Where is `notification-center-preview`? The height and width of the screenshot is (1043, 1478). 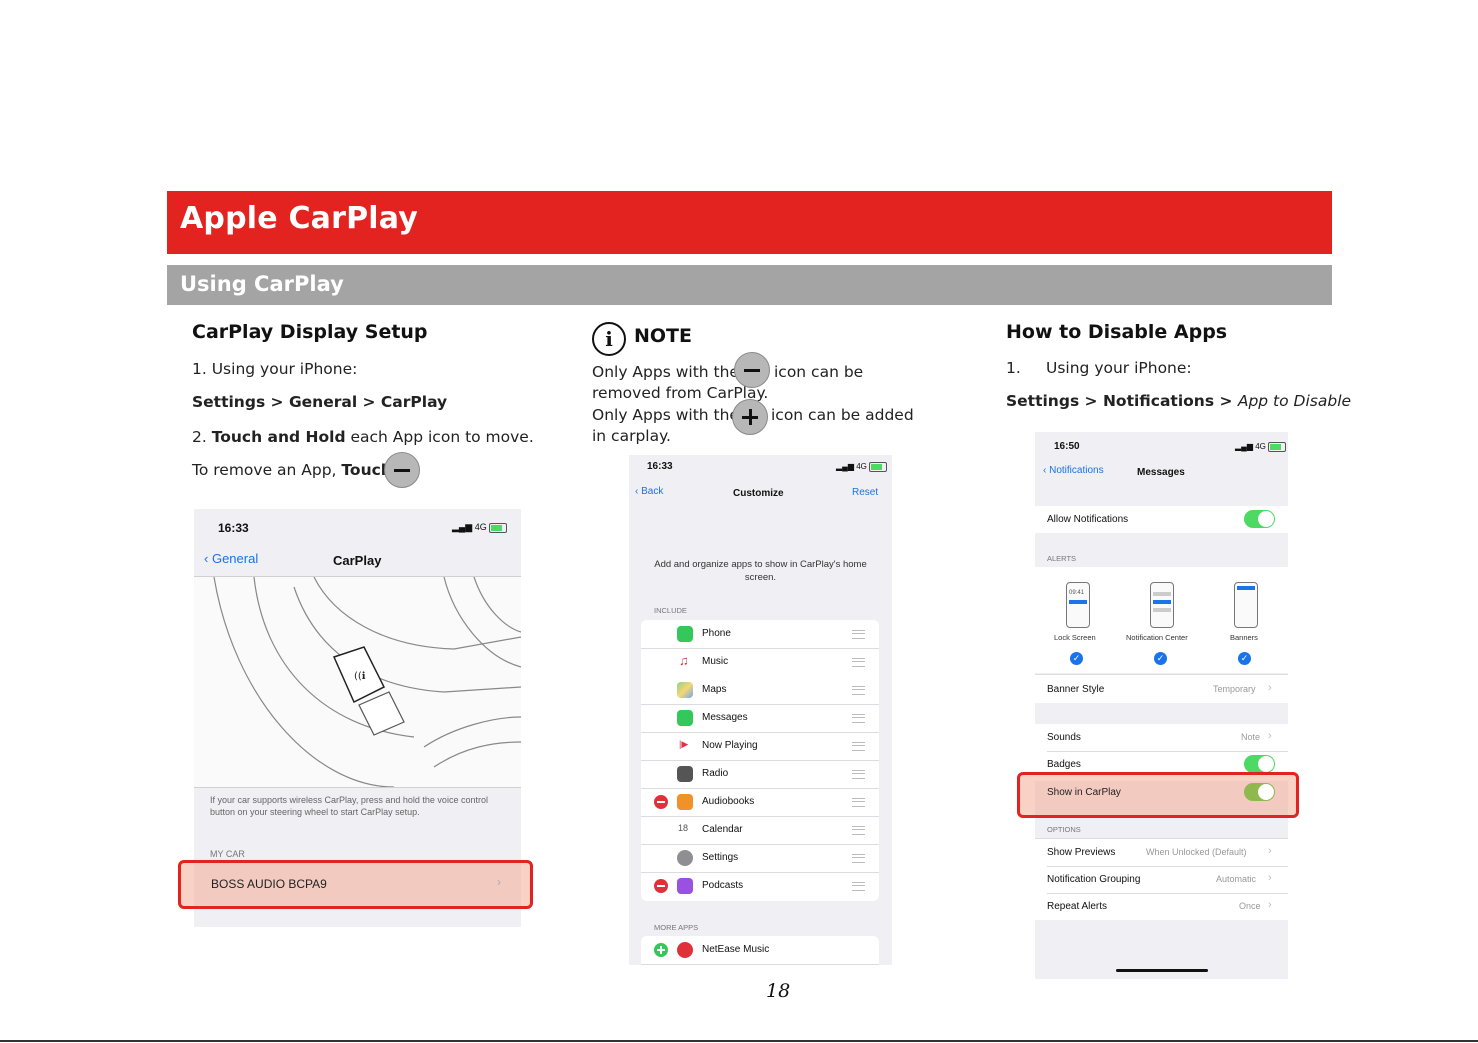 notification-center-preview is located at coordinates (1162, 605).